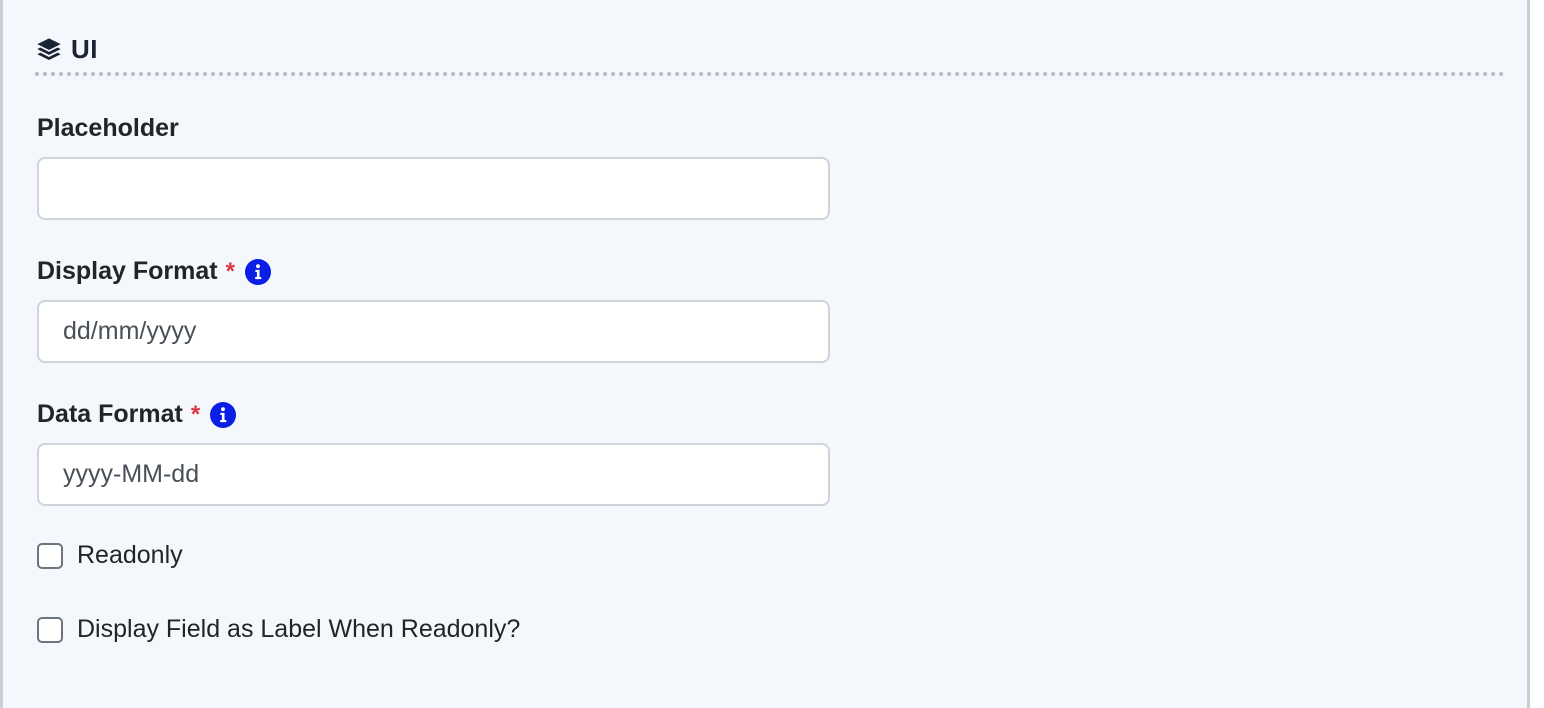 The height and width of the screenshot is (708, 1544). I want to click on readonly-checkbox, so click(50, 555).